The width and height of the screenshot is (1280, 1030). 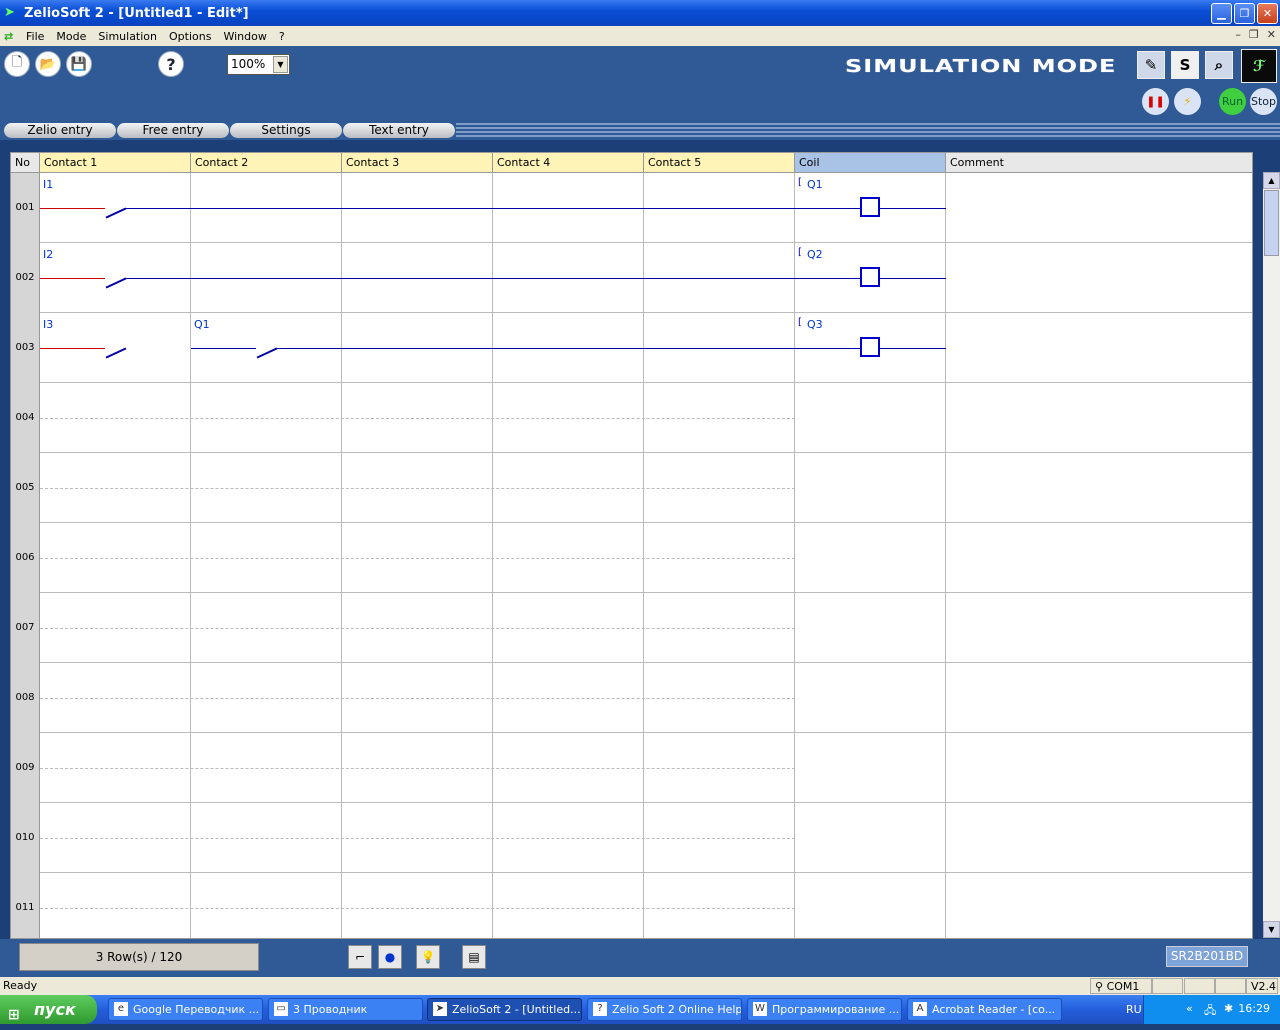 I want to click on edit-mode-icon: ✎, so click(x=1151, y=65).